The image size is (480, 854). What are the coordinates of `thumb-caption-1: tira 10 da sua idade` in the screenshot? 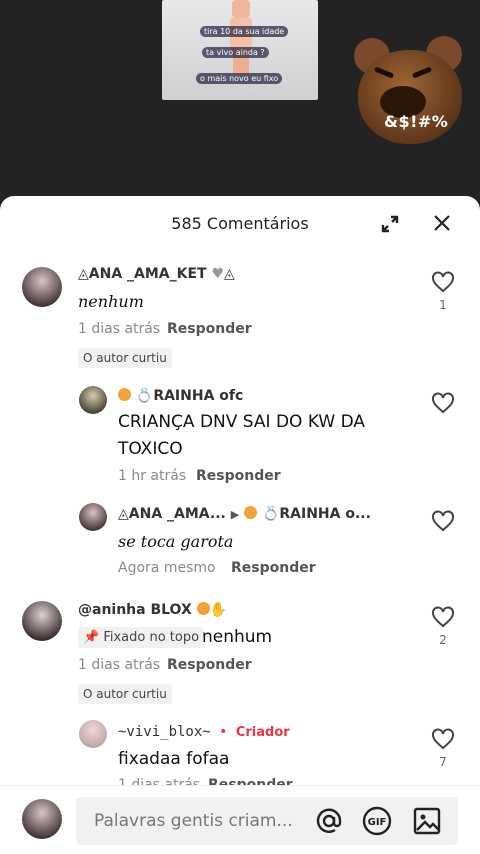 It's located at (244, 31).